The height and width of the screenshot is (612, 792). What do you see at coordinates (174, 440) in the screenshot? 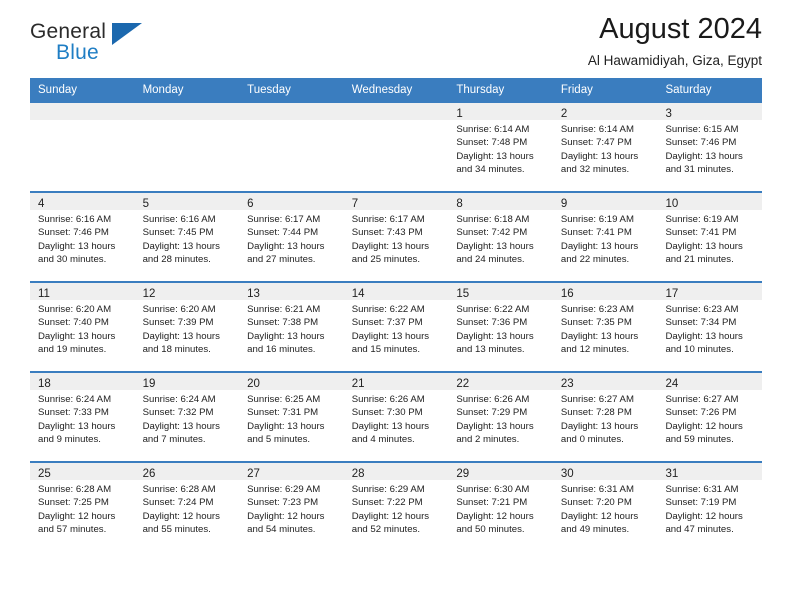
I see `day-detail-line: and 7 minutes.` at bounding box center [174, 440].